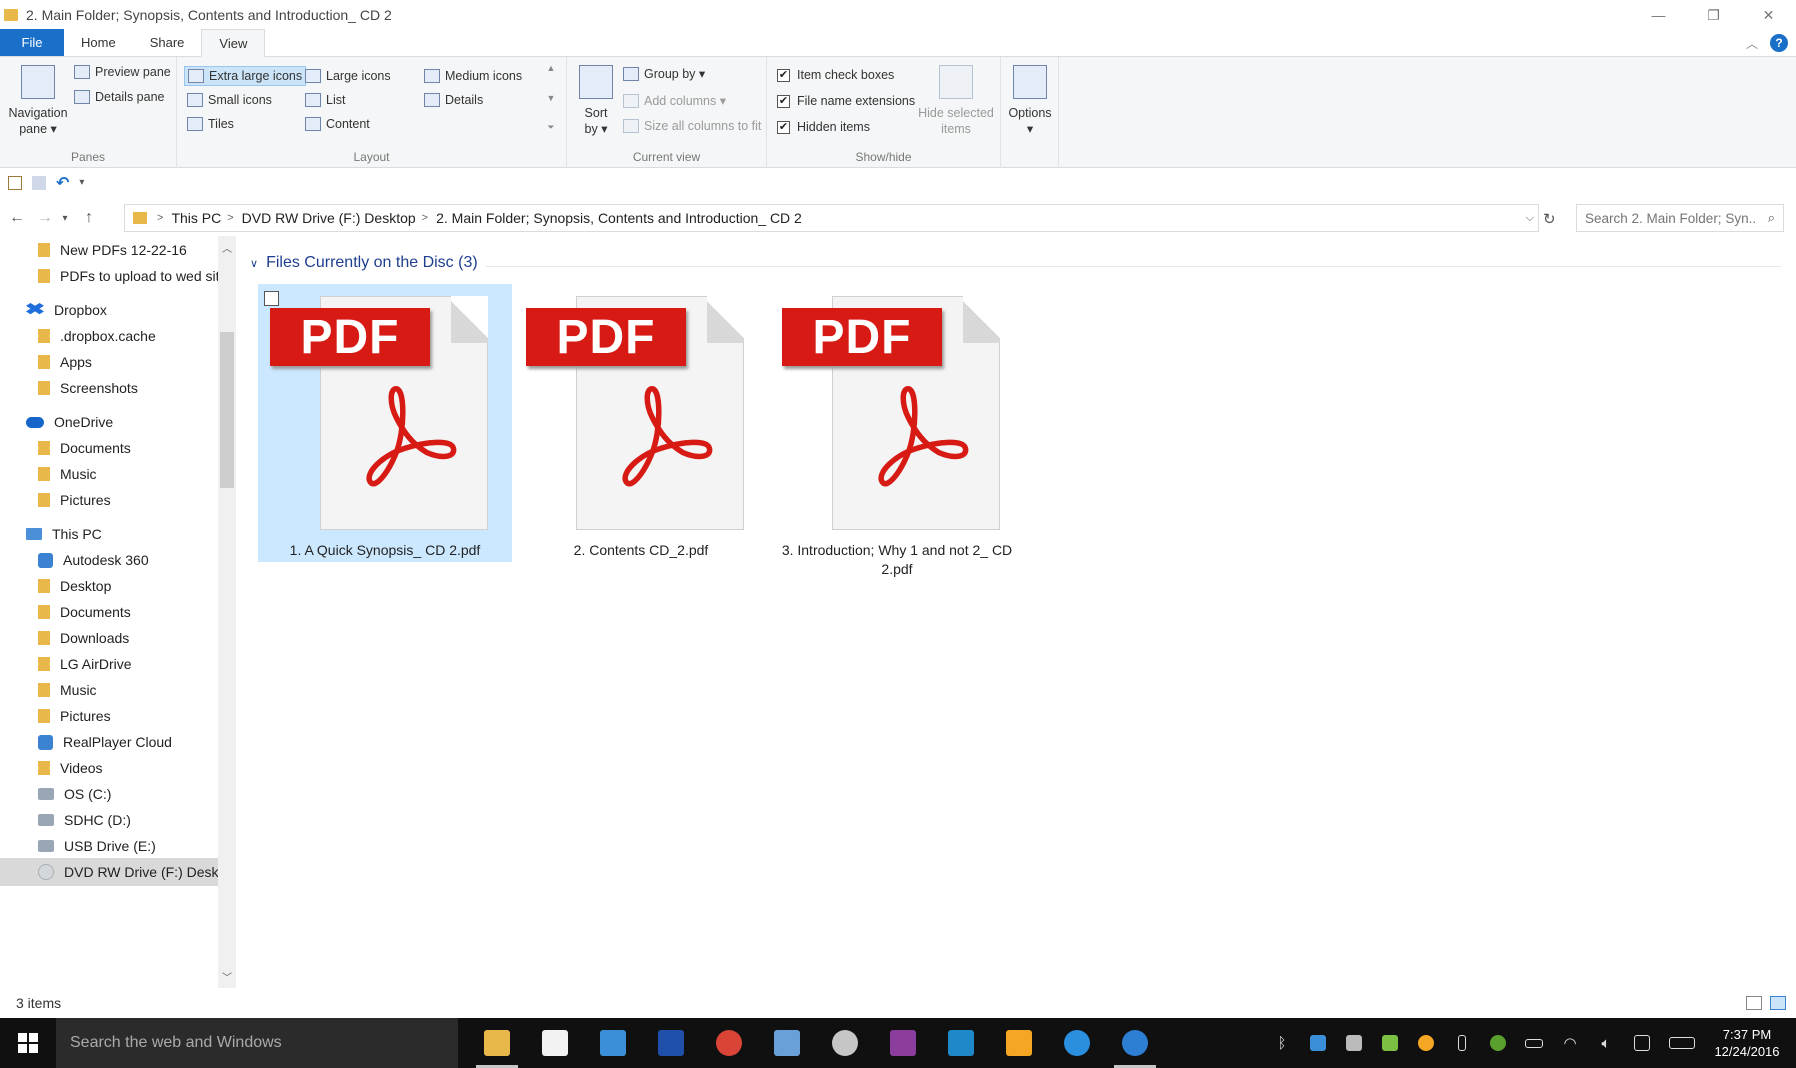 The width and height of the screenshot is (1796, 1068). Describe the element at coordinates (1282, 1043) in the screenshot. I see `bluetooth-icon: ᛒ` at that location.